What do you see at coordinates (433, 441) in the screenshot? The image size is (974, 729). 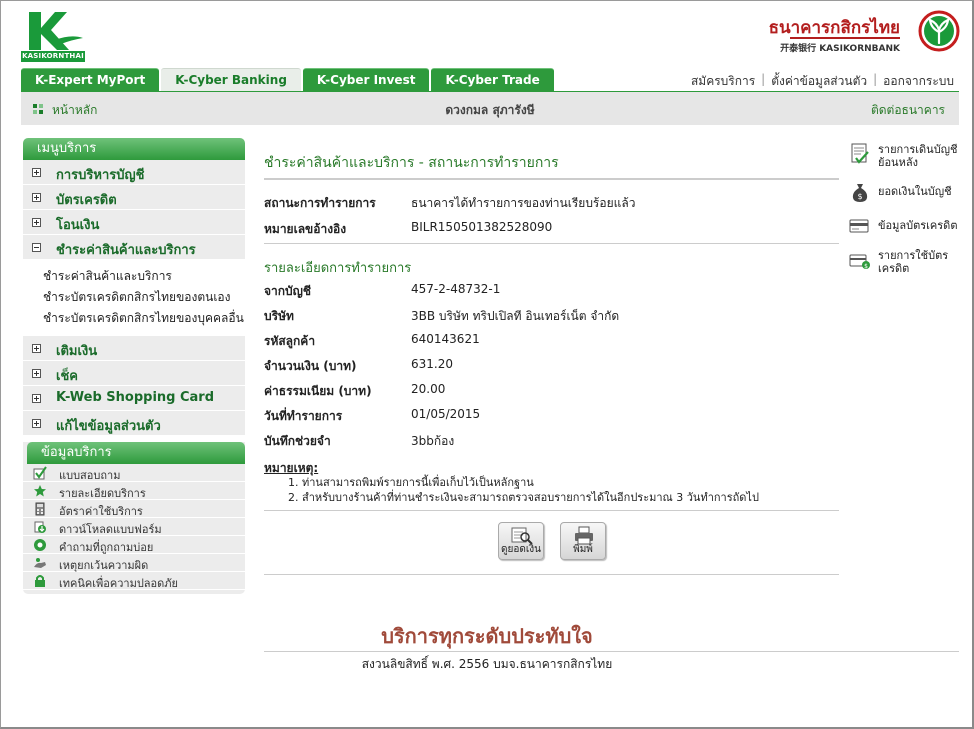 I see `detail-value: 3bbก้อง` at bounding box center [433, 441].